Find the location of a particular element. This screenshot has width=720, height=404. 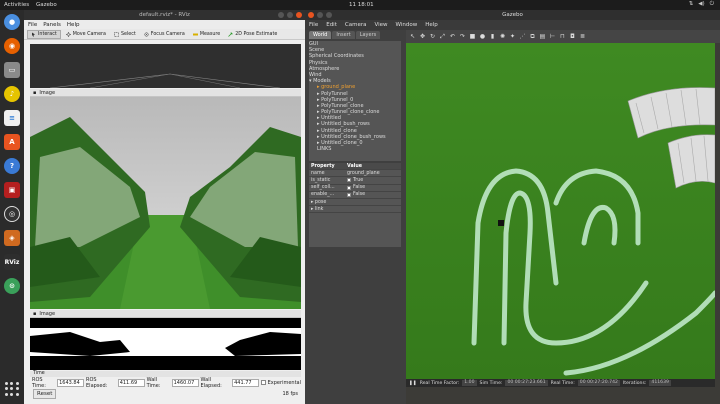

tool-2d-pose-estimate: 2D Pose Estimate is located at coordinates (252, 34).